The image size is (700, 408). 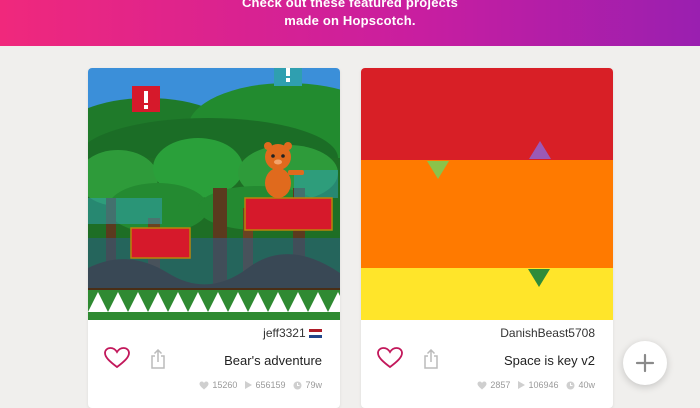 What do you see at coordinates (313, 385) in the screenshot?
I see `age-value: 79w` at bounding box center [313, 385].